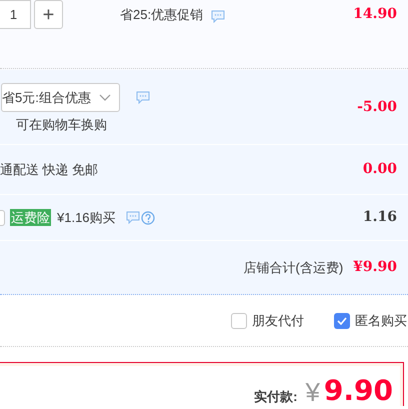 This screenshot has width=408, height=409. I want to click on help-icon, so click(147, 217).